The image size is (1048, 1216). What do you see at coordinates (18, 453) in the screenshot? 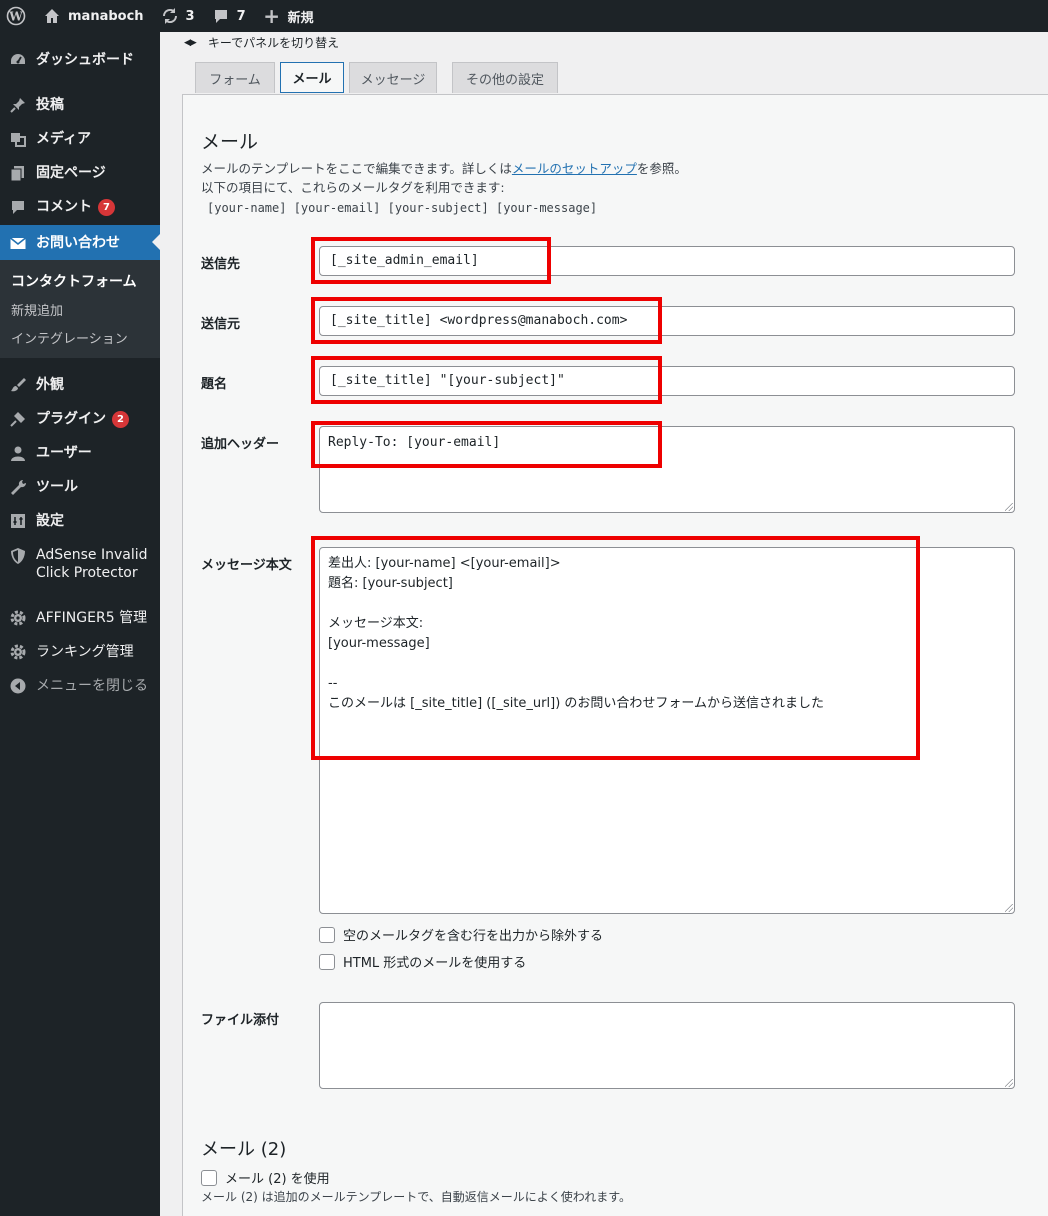
I see `user-icon` at bounding box center [18, 453].